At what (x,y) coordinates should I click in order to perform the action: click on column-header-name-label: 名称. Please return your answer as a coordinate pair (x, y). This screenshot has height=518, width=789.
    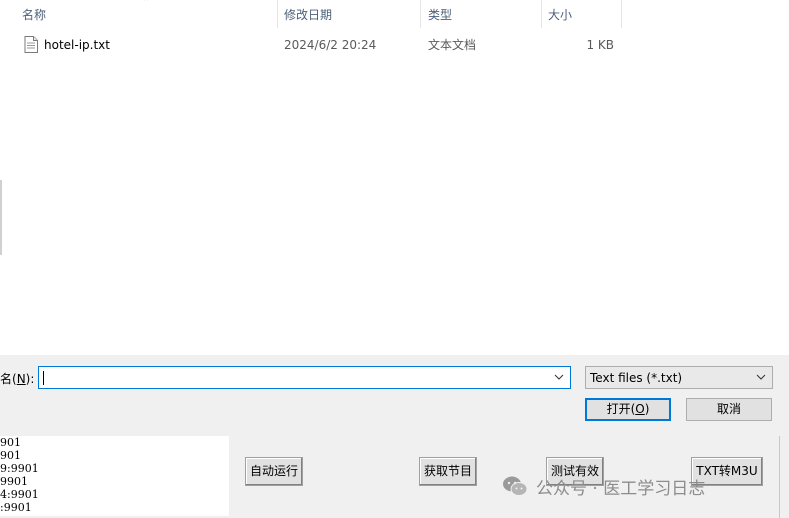
    Looking at the image, I should click on (34, 14).